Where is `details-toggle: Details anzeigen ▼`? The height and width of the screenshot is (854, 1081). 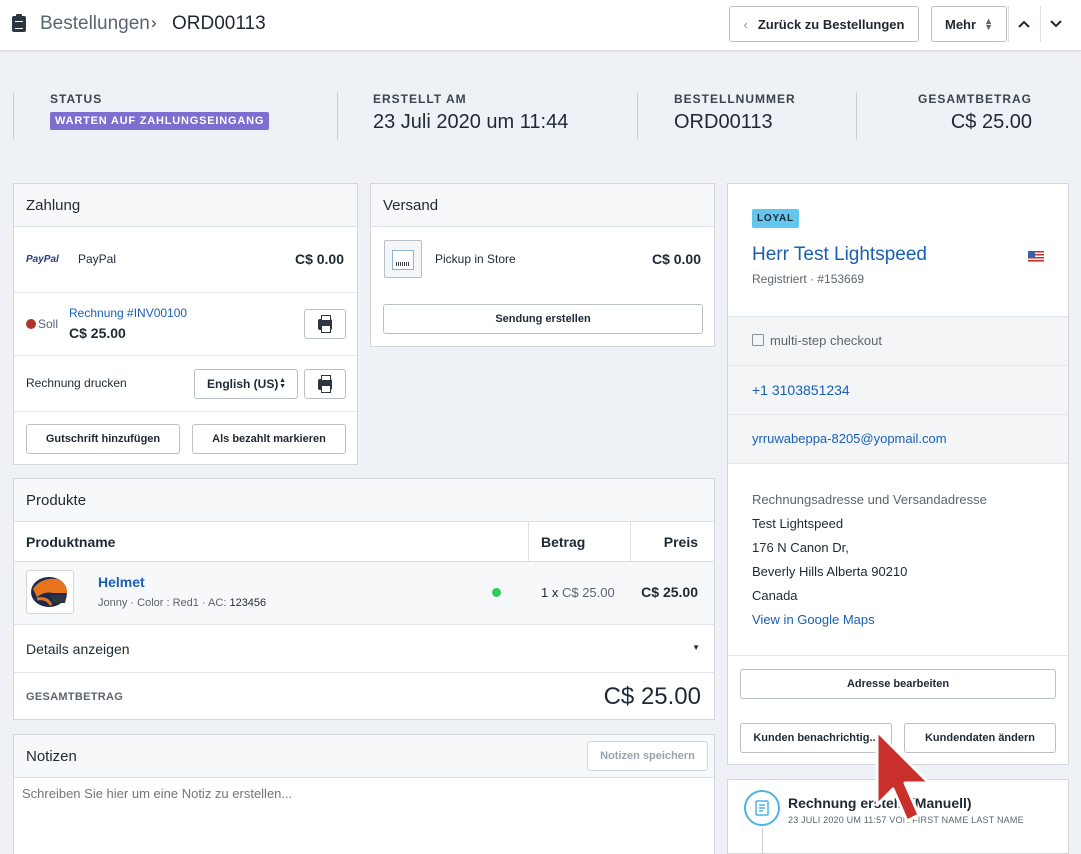
details-toggle: Details anzeigen ▼ is located at coordinates (364, 648).